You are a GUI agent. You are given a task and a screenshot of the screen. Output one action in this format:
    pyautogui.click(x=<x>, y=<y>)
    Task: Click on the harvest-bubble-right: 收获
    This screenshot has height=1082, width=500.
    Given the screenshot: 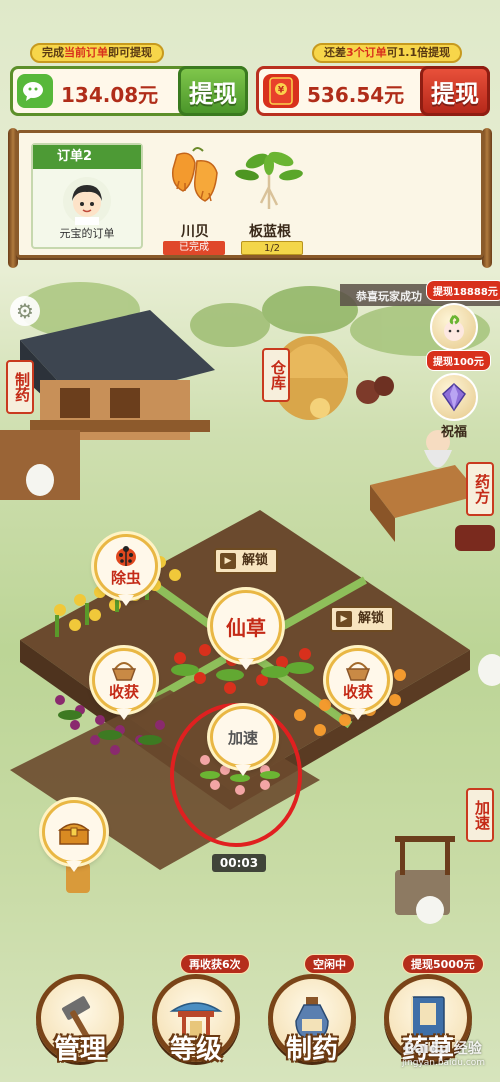 What is the action you would take?
    pyautogui.click(x=358, y=684)
    